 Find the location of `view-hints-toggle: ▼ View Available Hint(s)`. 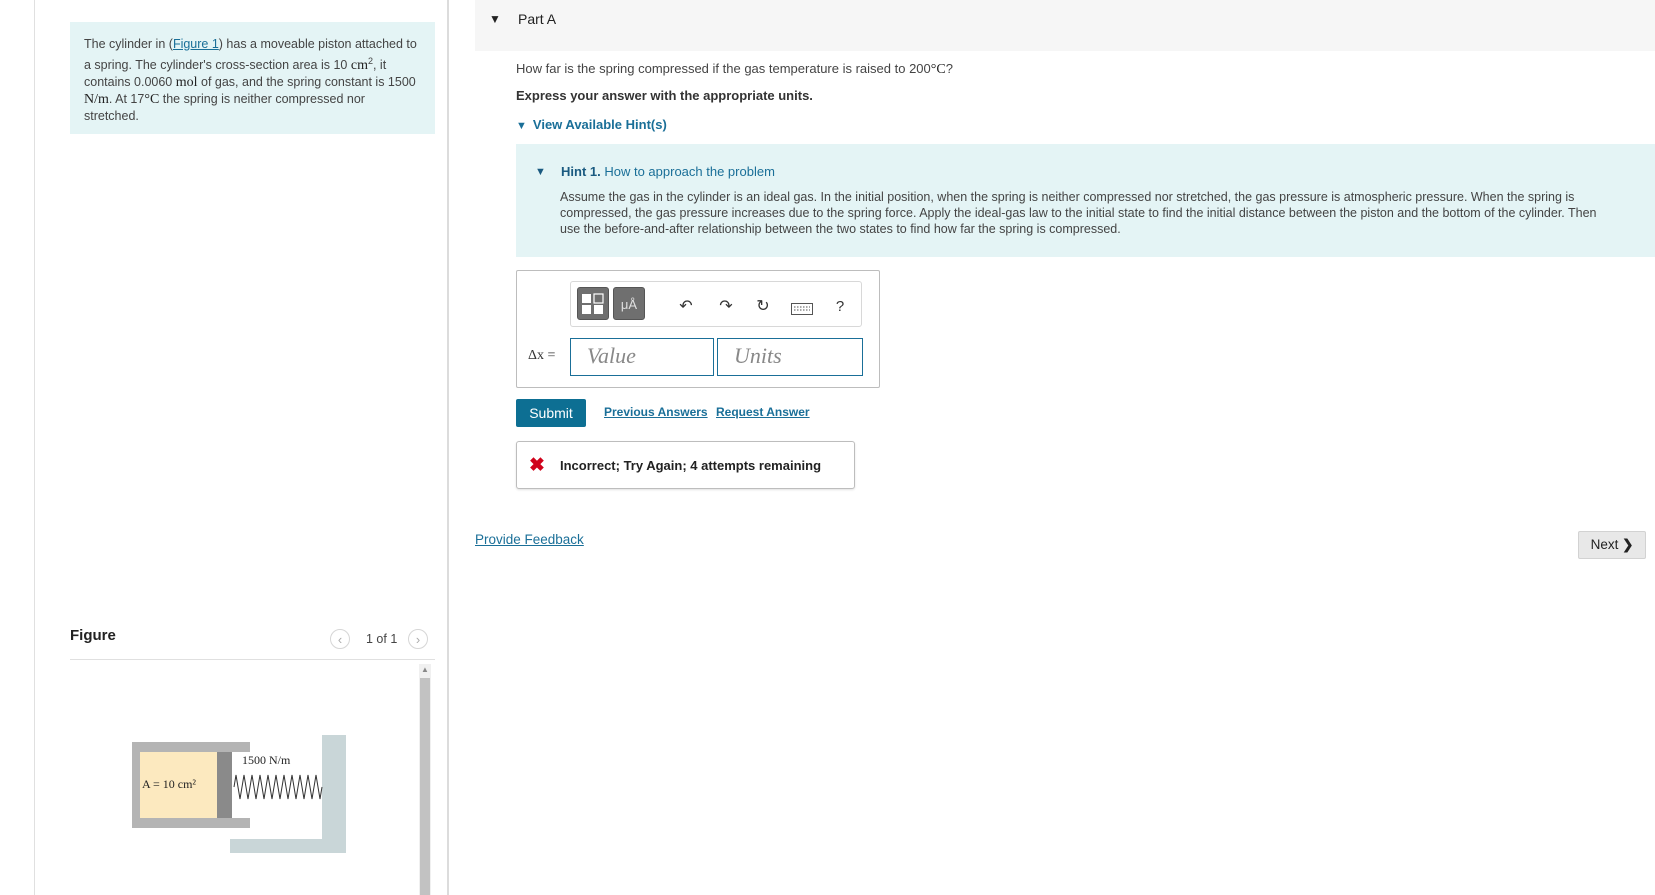

view-hints-toggle: ▼ View Available Hint(s) is located at coordinates (591, 124).